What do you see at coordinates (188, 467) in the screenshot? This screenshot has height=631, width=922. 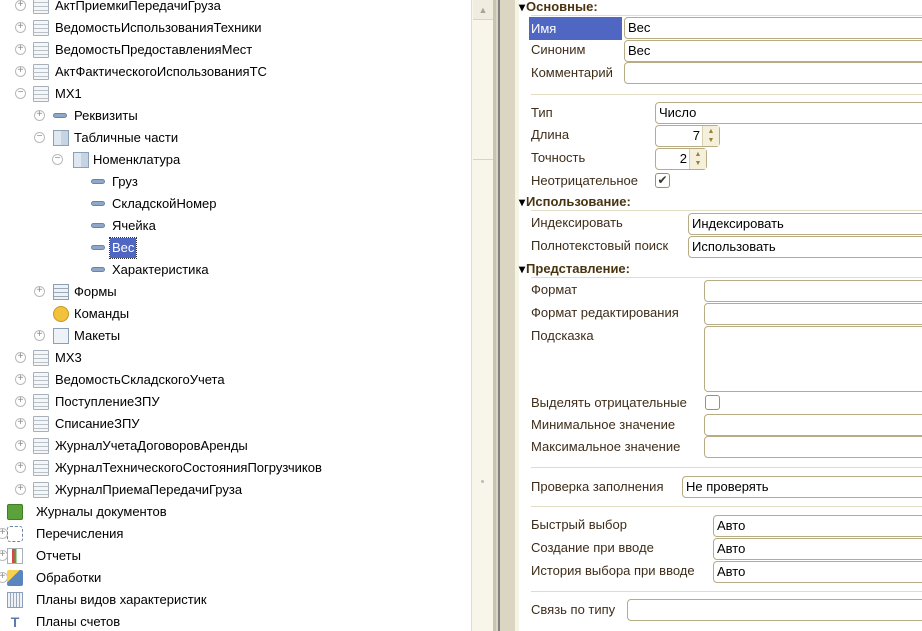 I see `tree-item-label: ЖурналТехническогоСостоянияПогрузчиков` at bounding box center [188, 467].